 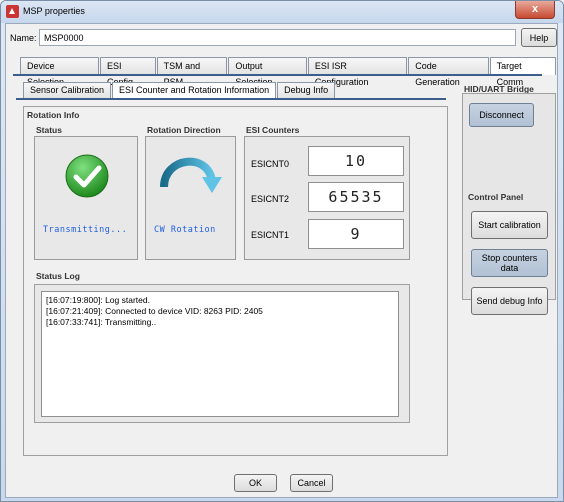 What do you see at coordinates (53, 115) in the screenshot?
I see `rotation-info-title: Rotation Info` at bounding box center [53, 115].